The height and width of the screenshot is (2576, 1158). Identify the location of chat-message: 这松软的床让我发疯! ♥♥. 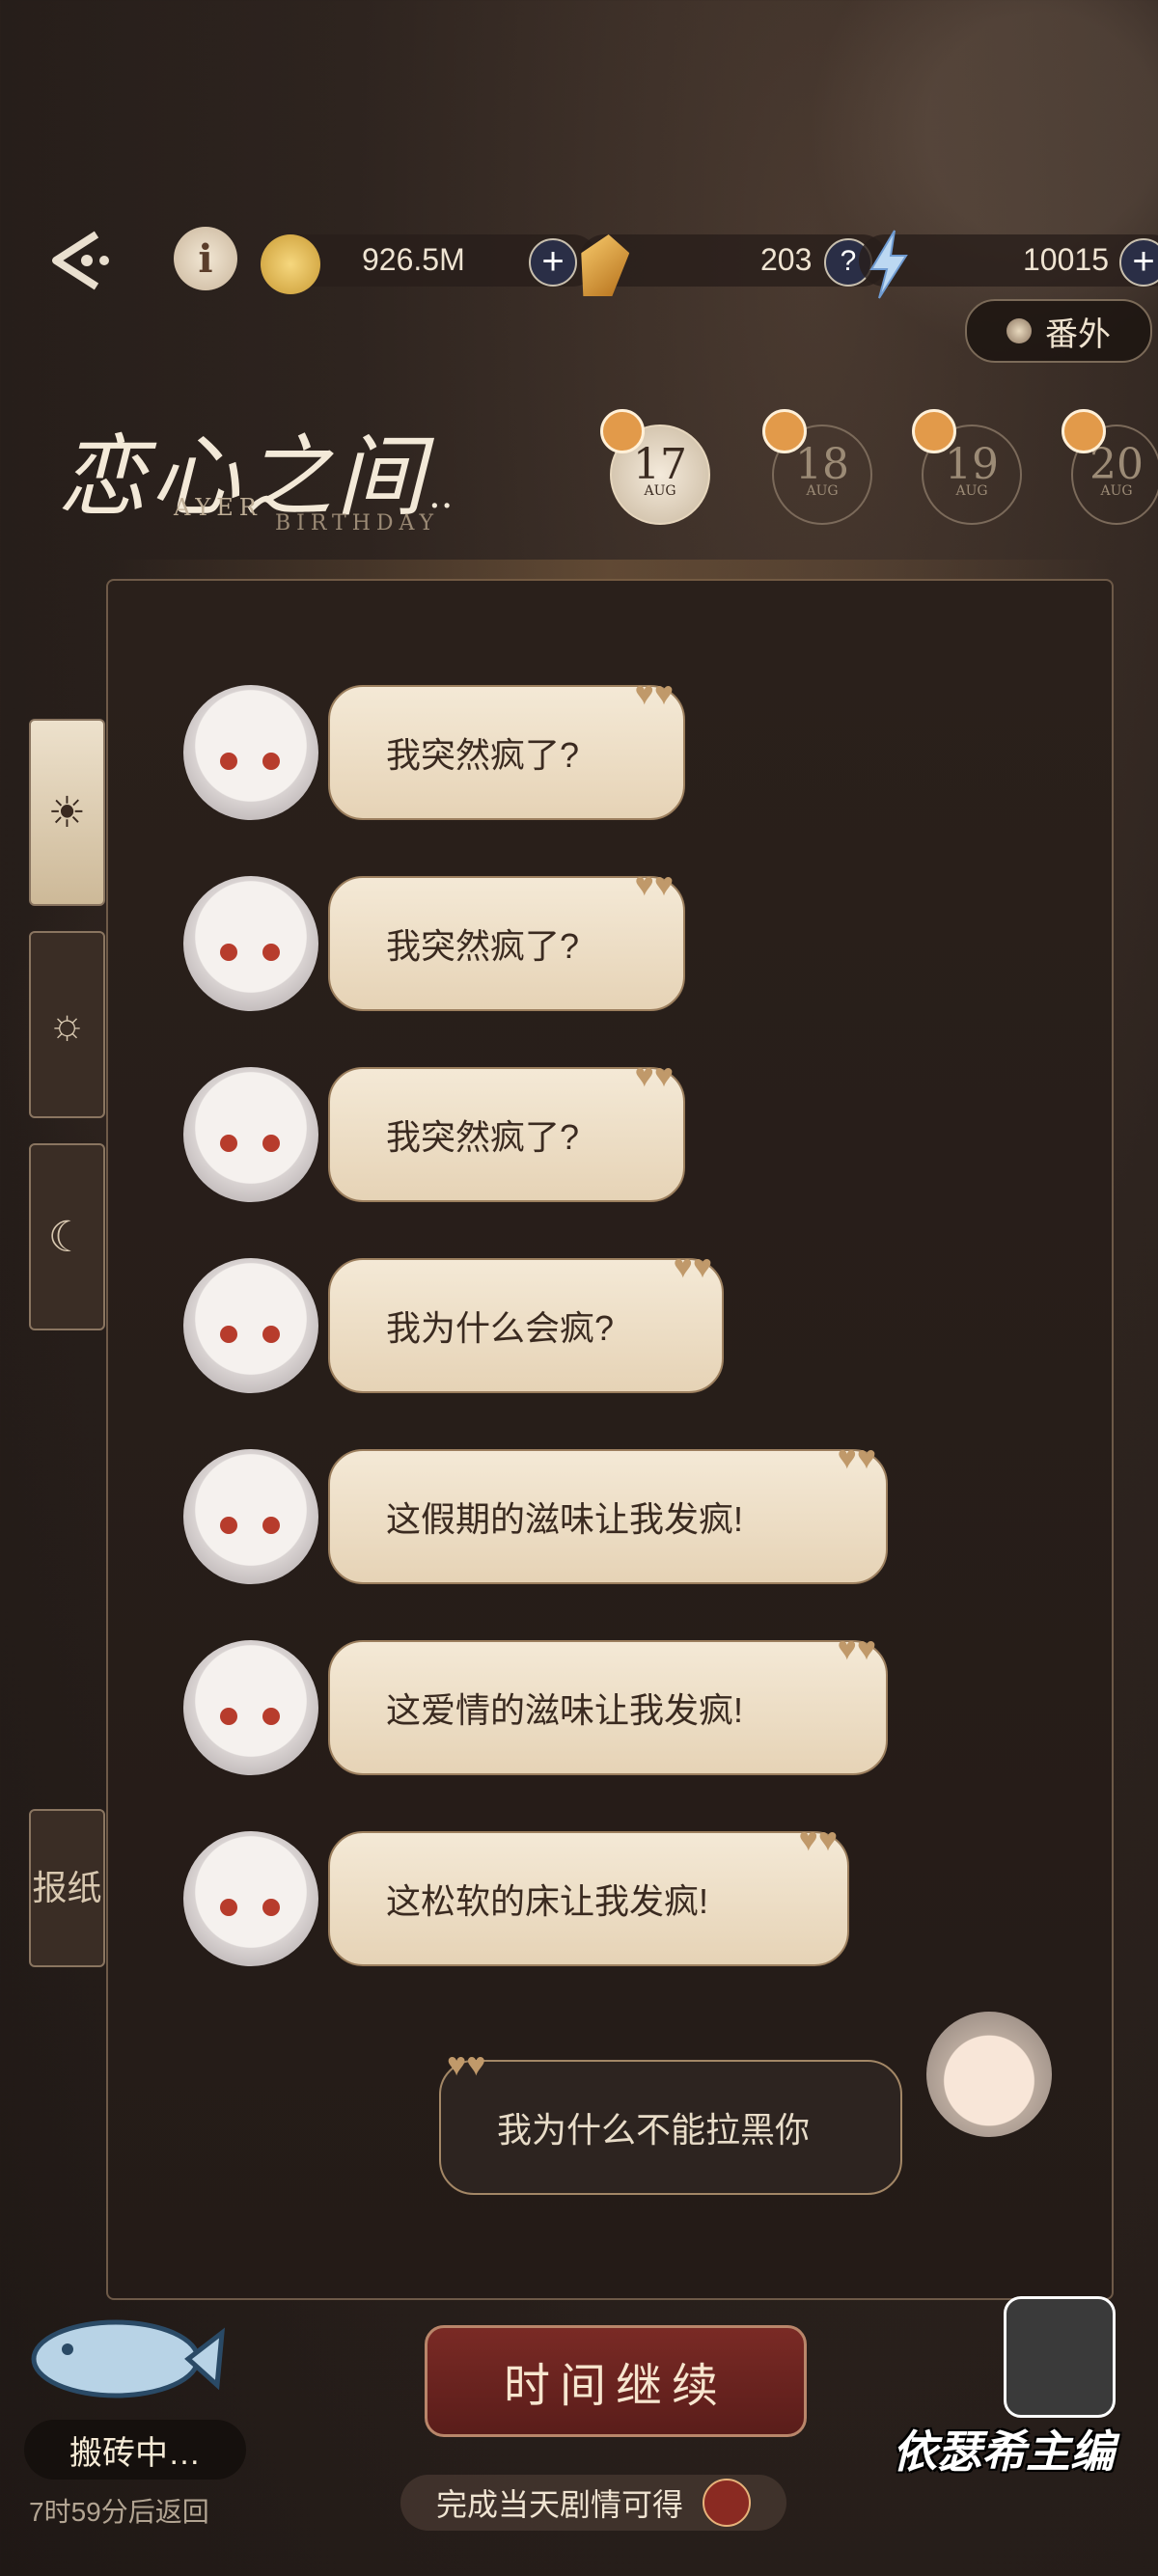
(516, 1894).